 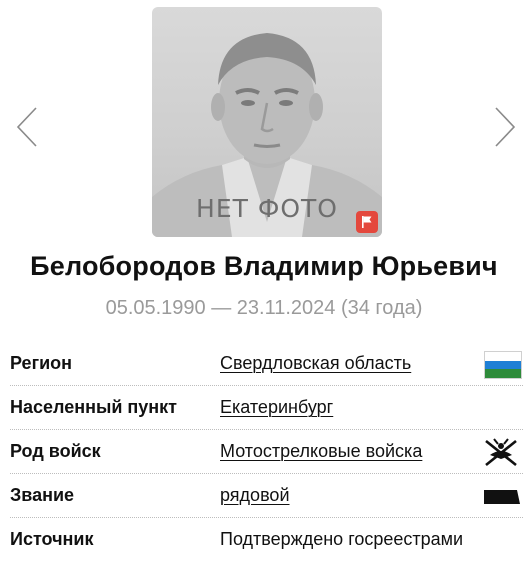 I want to click on life-dates: 05.05.1990 — 23.11.2024 (34 года), so click(x=264, y=308).